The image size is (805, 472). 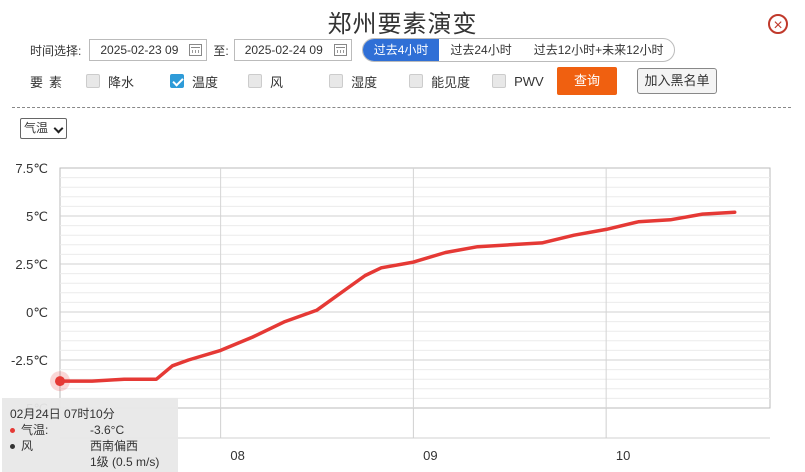 I want to click on x-tick-label: 09, so click(x=430, y=455).